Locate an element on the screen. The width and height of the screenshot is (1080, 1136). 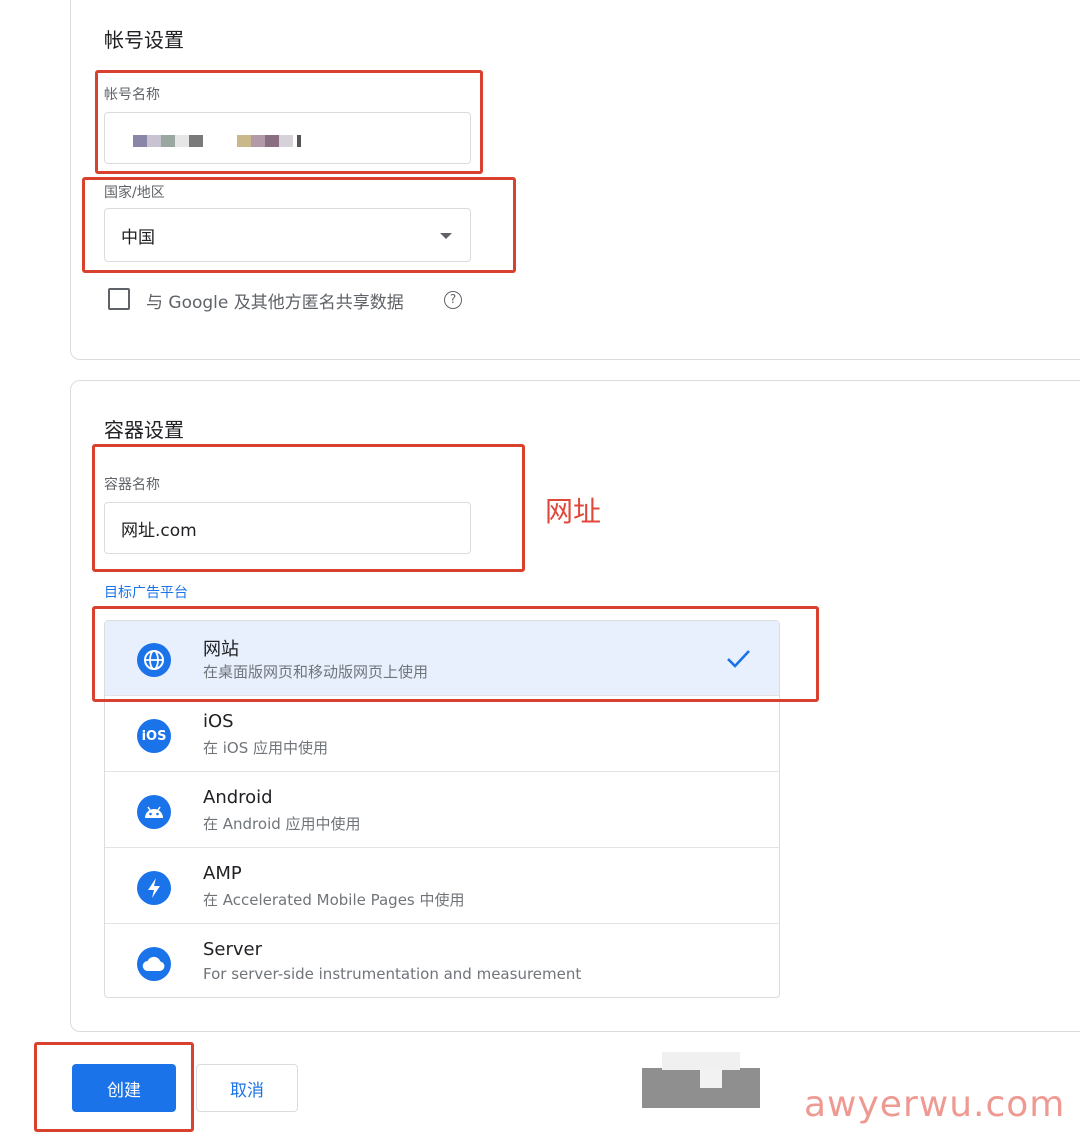
platform-description: 在 Accelerated Mobile Pages 中使用 is located at coordinates (334, 900).